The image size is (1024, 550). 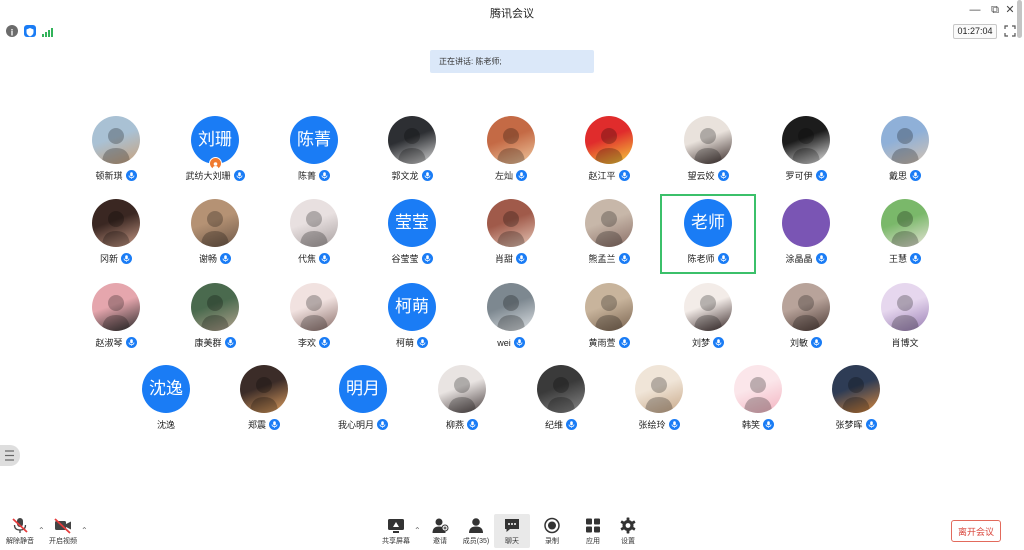 I want to click on share-options-chevron-icon: ⌃, so click(x=418, y=531).